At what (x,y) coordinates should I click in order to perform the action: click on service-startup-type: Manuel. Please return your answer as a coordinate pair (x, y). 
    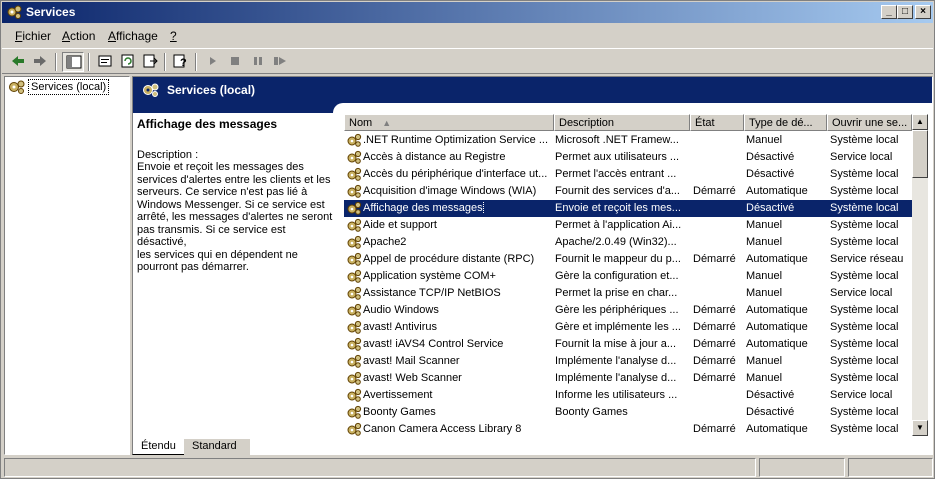
    Looking at the image, I should click on (764, 242).